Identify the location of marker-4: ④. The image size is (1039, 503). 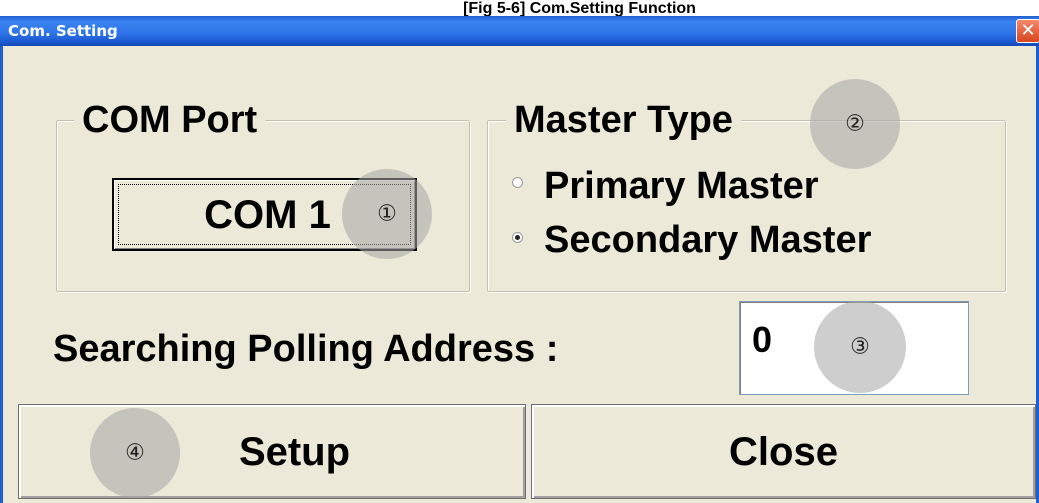
(135, 453).